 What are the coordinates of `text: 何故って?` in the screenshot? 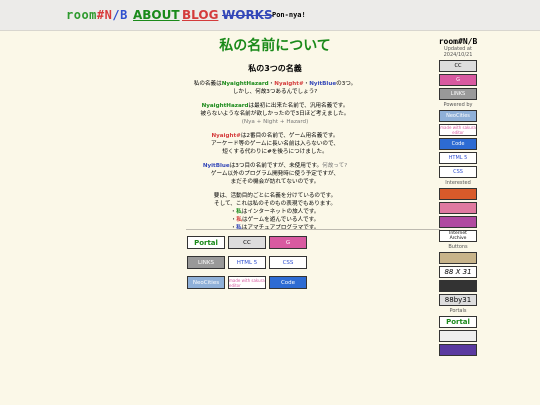 It's located at (335, 166).